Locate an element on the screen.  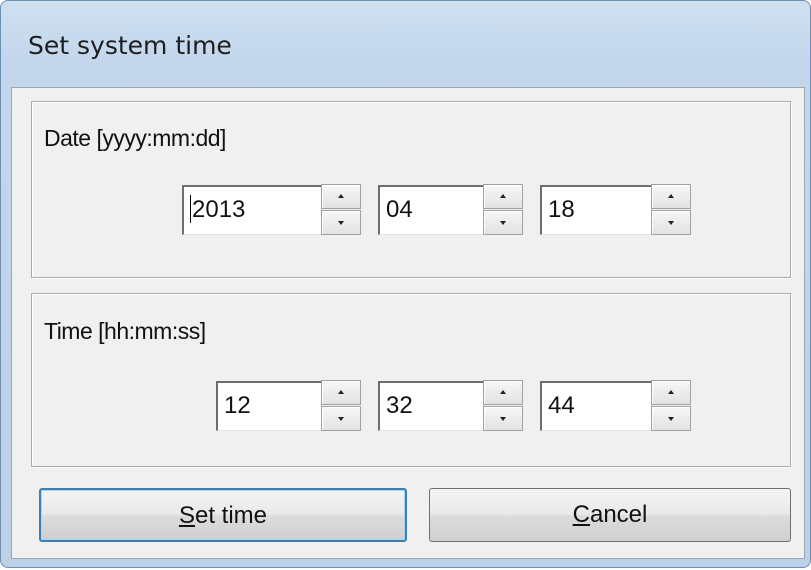
minute-spinner is located at coordinates (503, 406).